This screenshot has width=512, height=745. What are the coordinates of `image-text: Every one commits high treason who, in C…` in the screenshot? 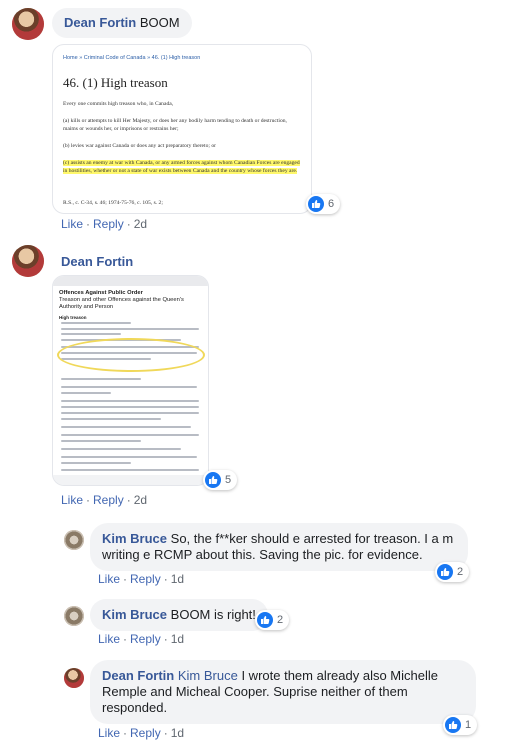 It's located at (118, 104).